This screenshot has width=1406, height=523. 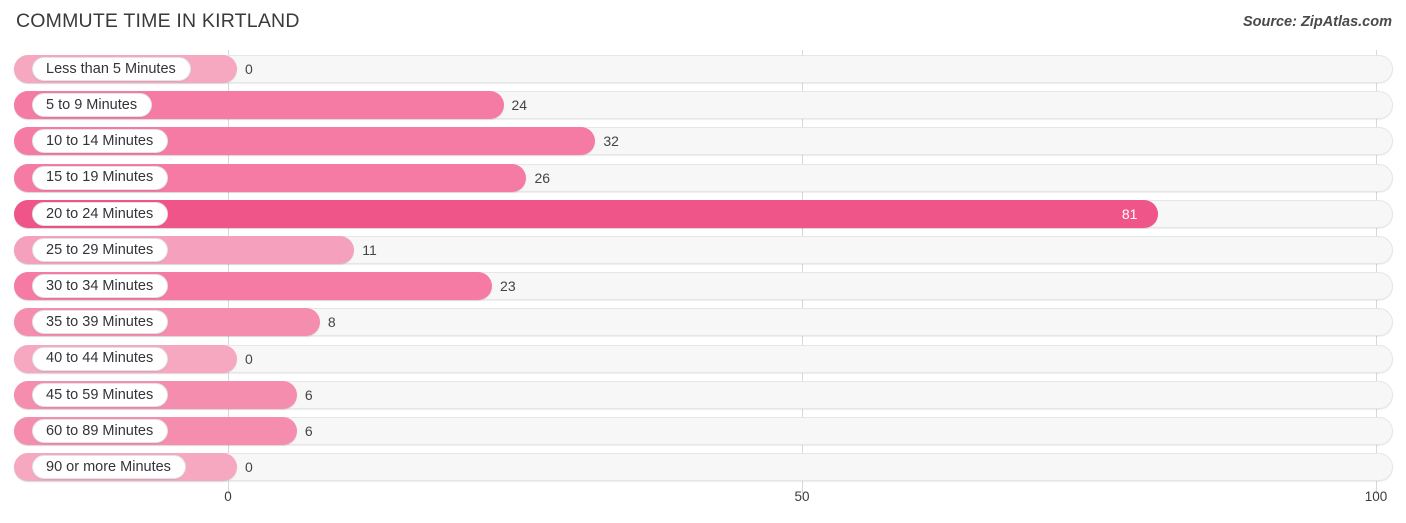 I want to click on bar-row: 45 to 59 Minutes 6, so click(x=703, y=394).